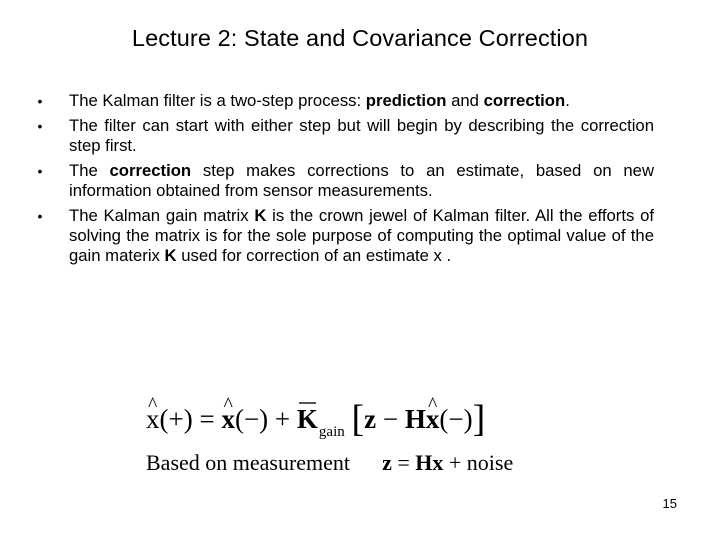 The width and height of the screenshot is (720, 540). Describe the element at coordinates (456, 419) in the screenshot. I see `inner-arg: (−)` at that location.